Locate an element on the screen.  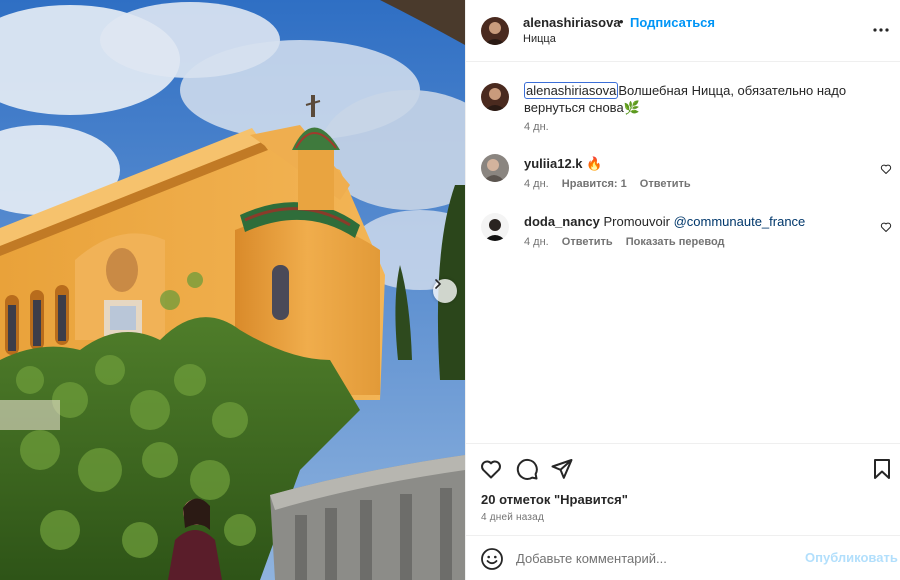
more-options-button is located at coordinates (881, 30).